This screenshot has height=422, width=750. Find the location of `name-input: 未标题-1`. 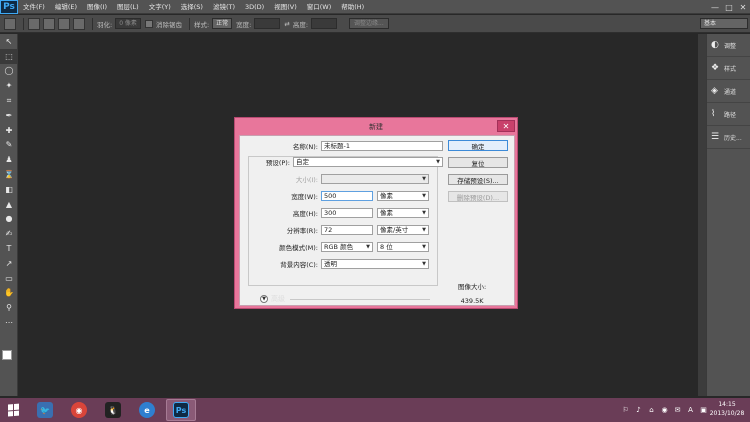

name-input: 未标题-1 is located at coordinates (382, 145).